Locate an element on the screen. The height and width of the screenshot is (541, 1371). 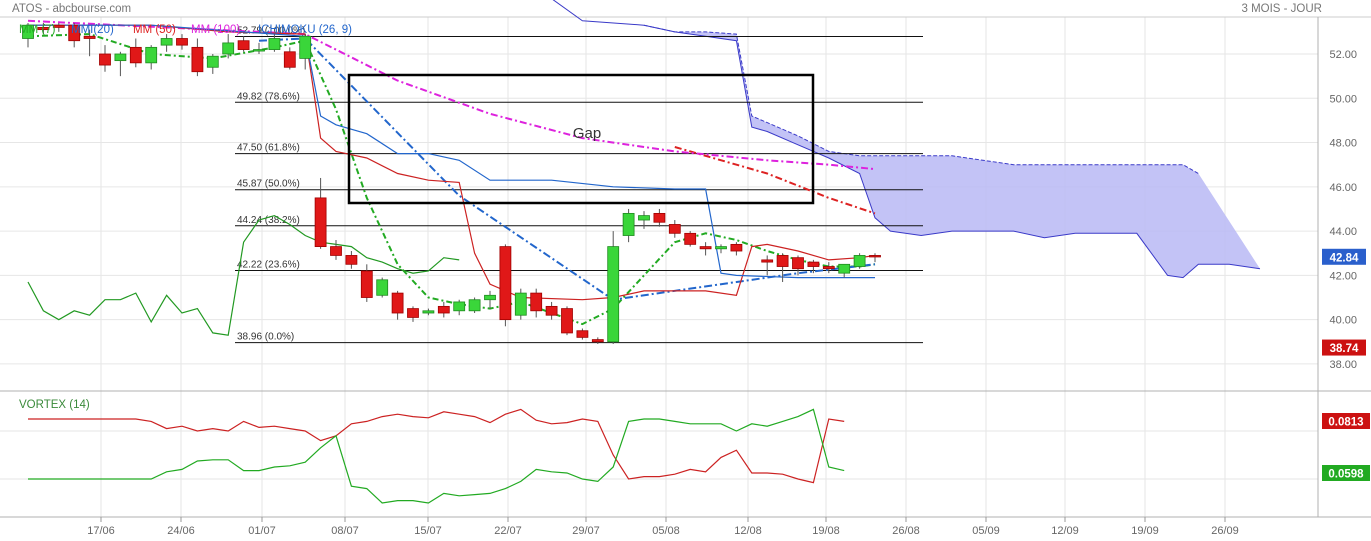
price-markers: 42.84 38.74 is located at coordinates (1344, 302).